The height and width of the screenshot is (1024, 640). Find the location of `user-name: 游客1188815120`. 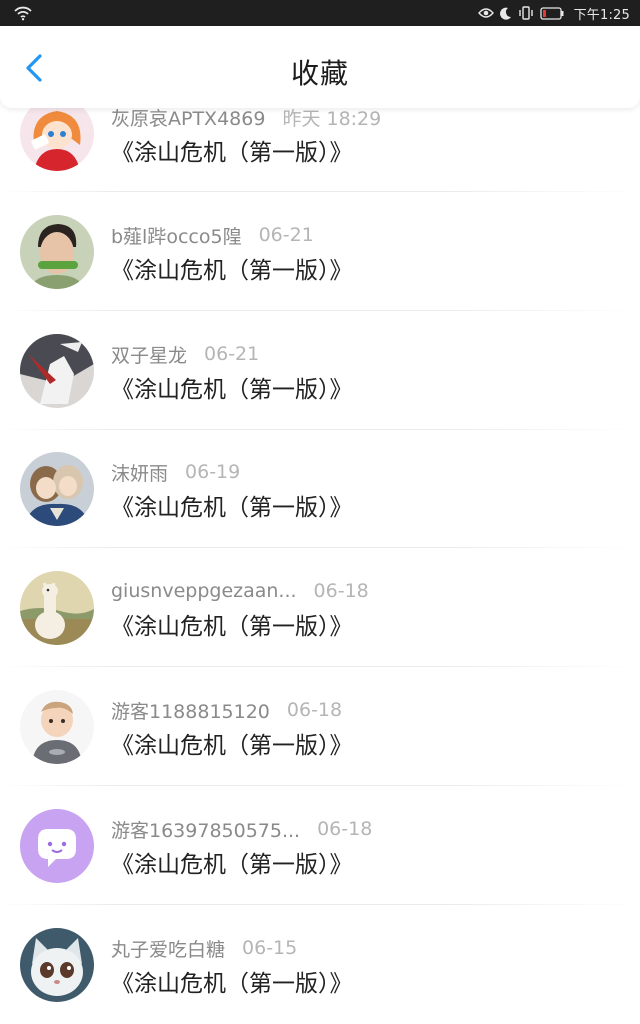

user-name: 游客1188815120 is located at coordinates (190, 711).